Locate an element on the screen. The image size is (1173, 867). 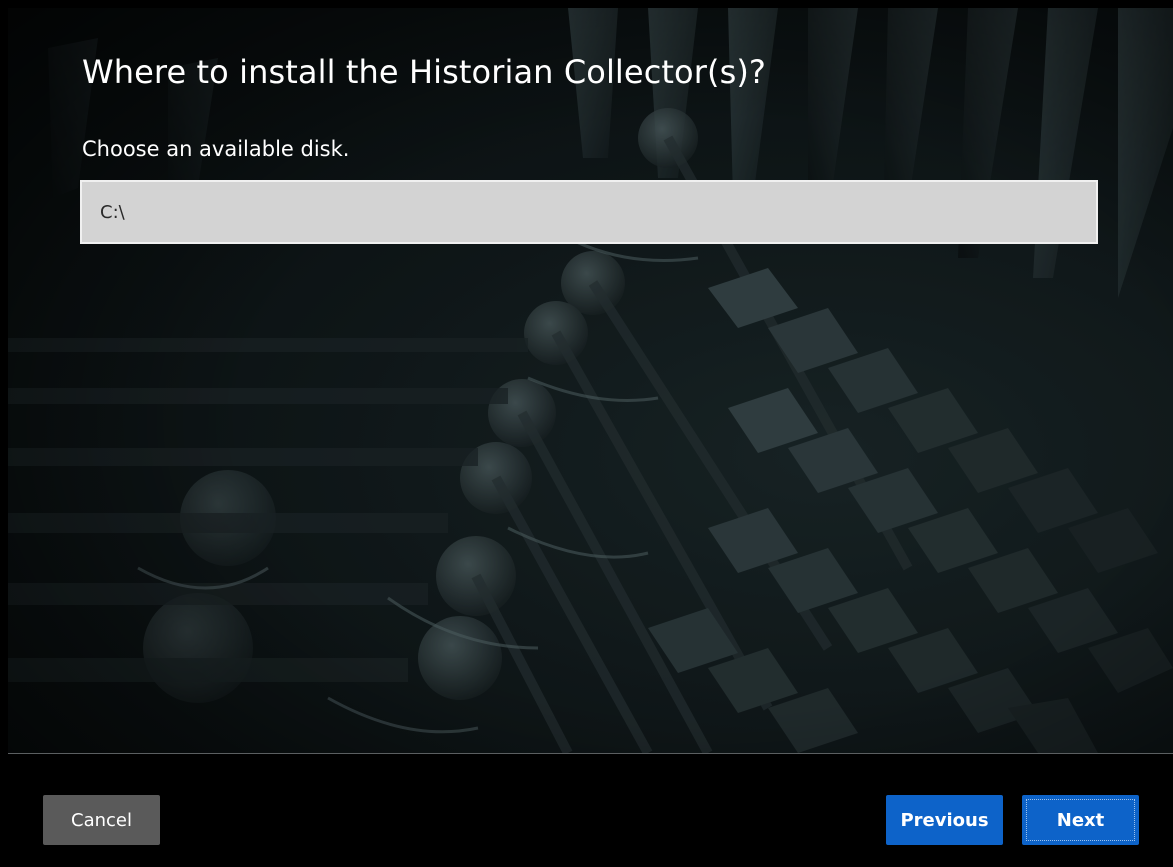
wizard-footer: Cancel Previous Next is located at coordinates (590, 810).